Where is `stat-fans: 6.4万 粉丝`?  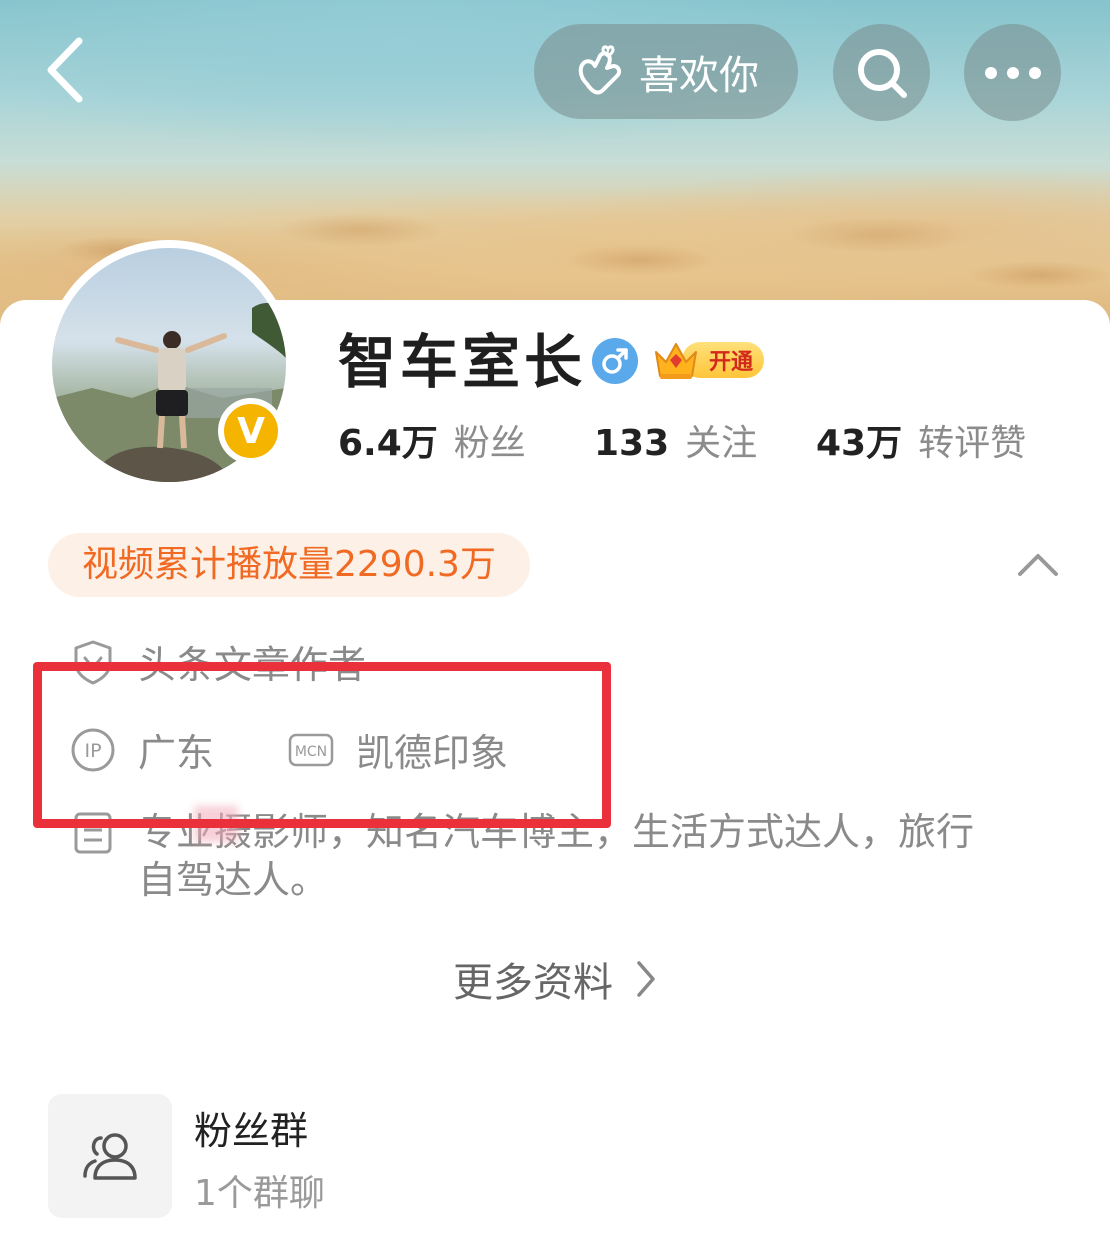 stat-fans: 6.4万 粉丝 is located at coordinates (466, 440).